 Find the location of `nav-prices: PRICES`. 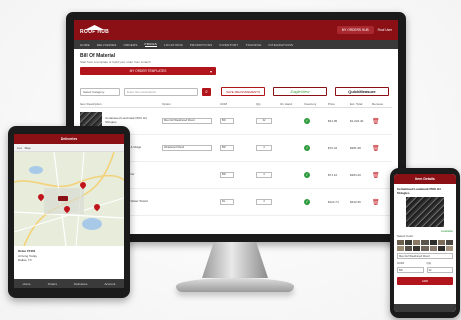

nav-prices: PRICES is located at coordinates (150, 44).